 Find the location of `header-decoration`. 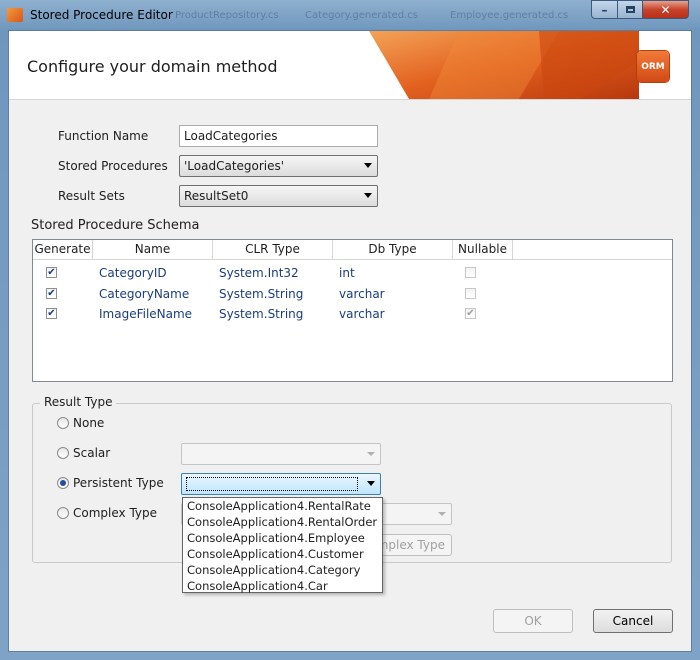

header-decoration is located at coordinates (504, 65).